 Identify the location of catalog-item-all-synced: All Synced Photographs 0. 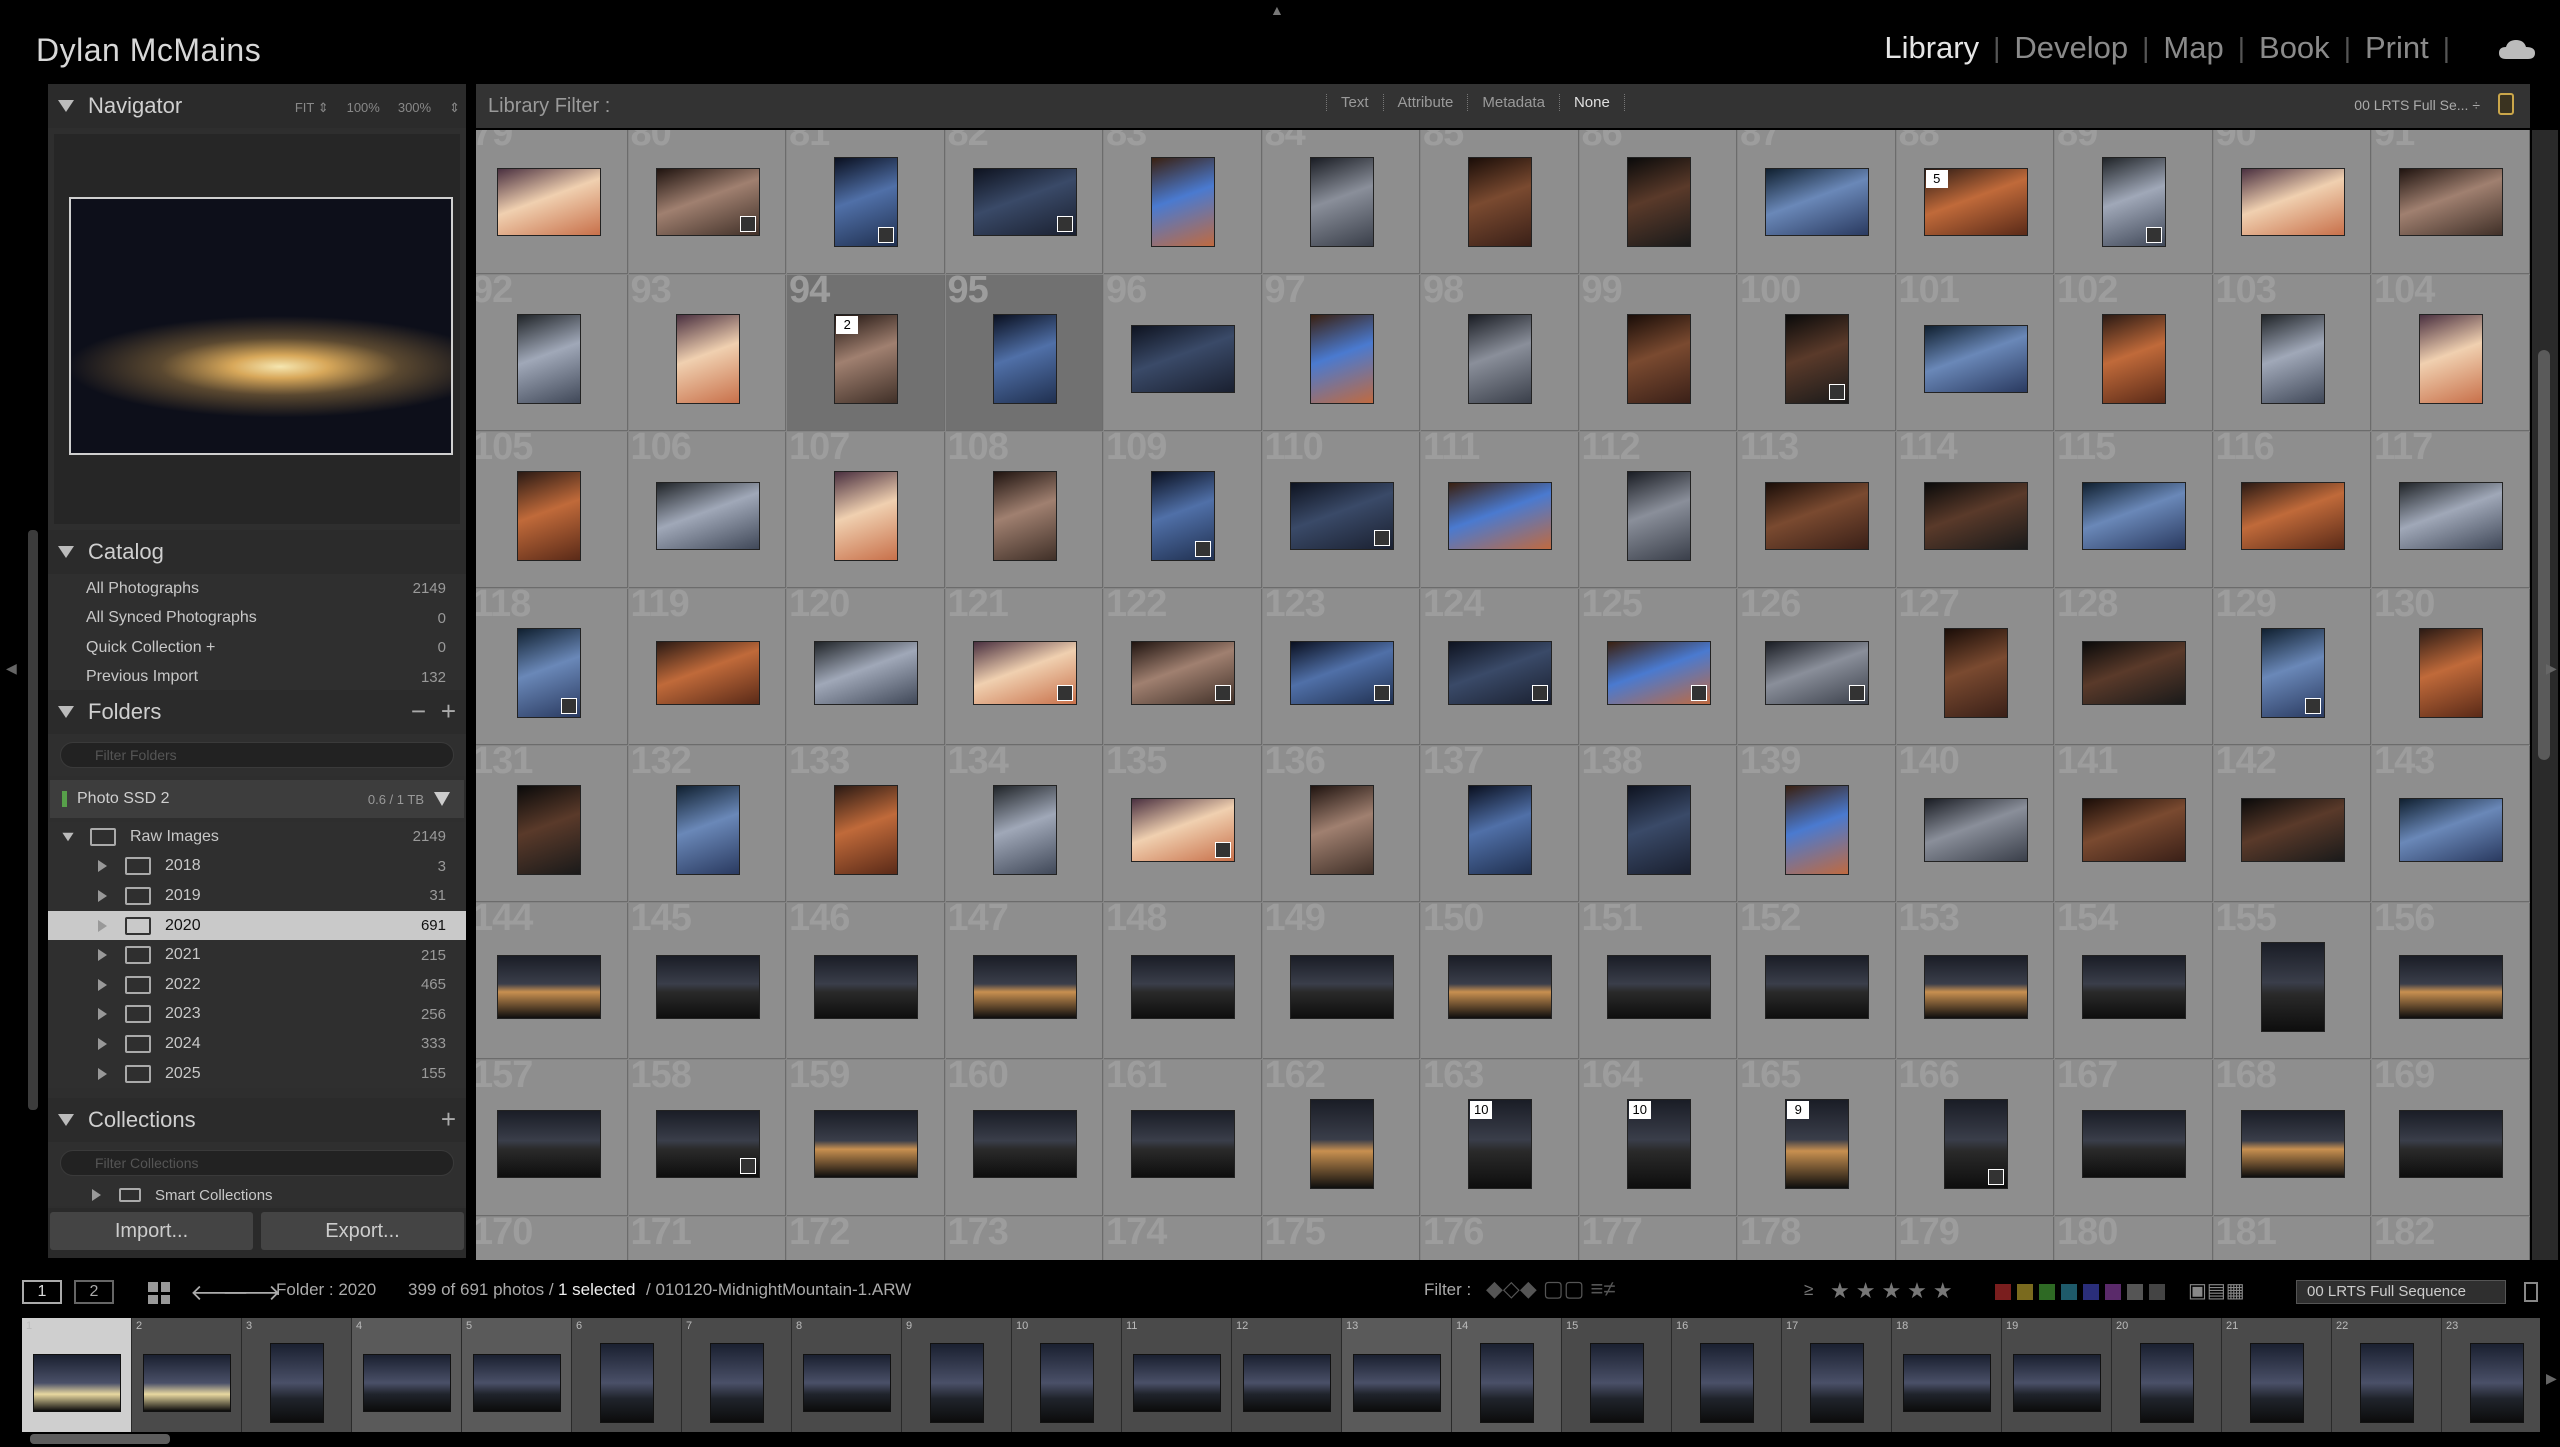
(257, 618).